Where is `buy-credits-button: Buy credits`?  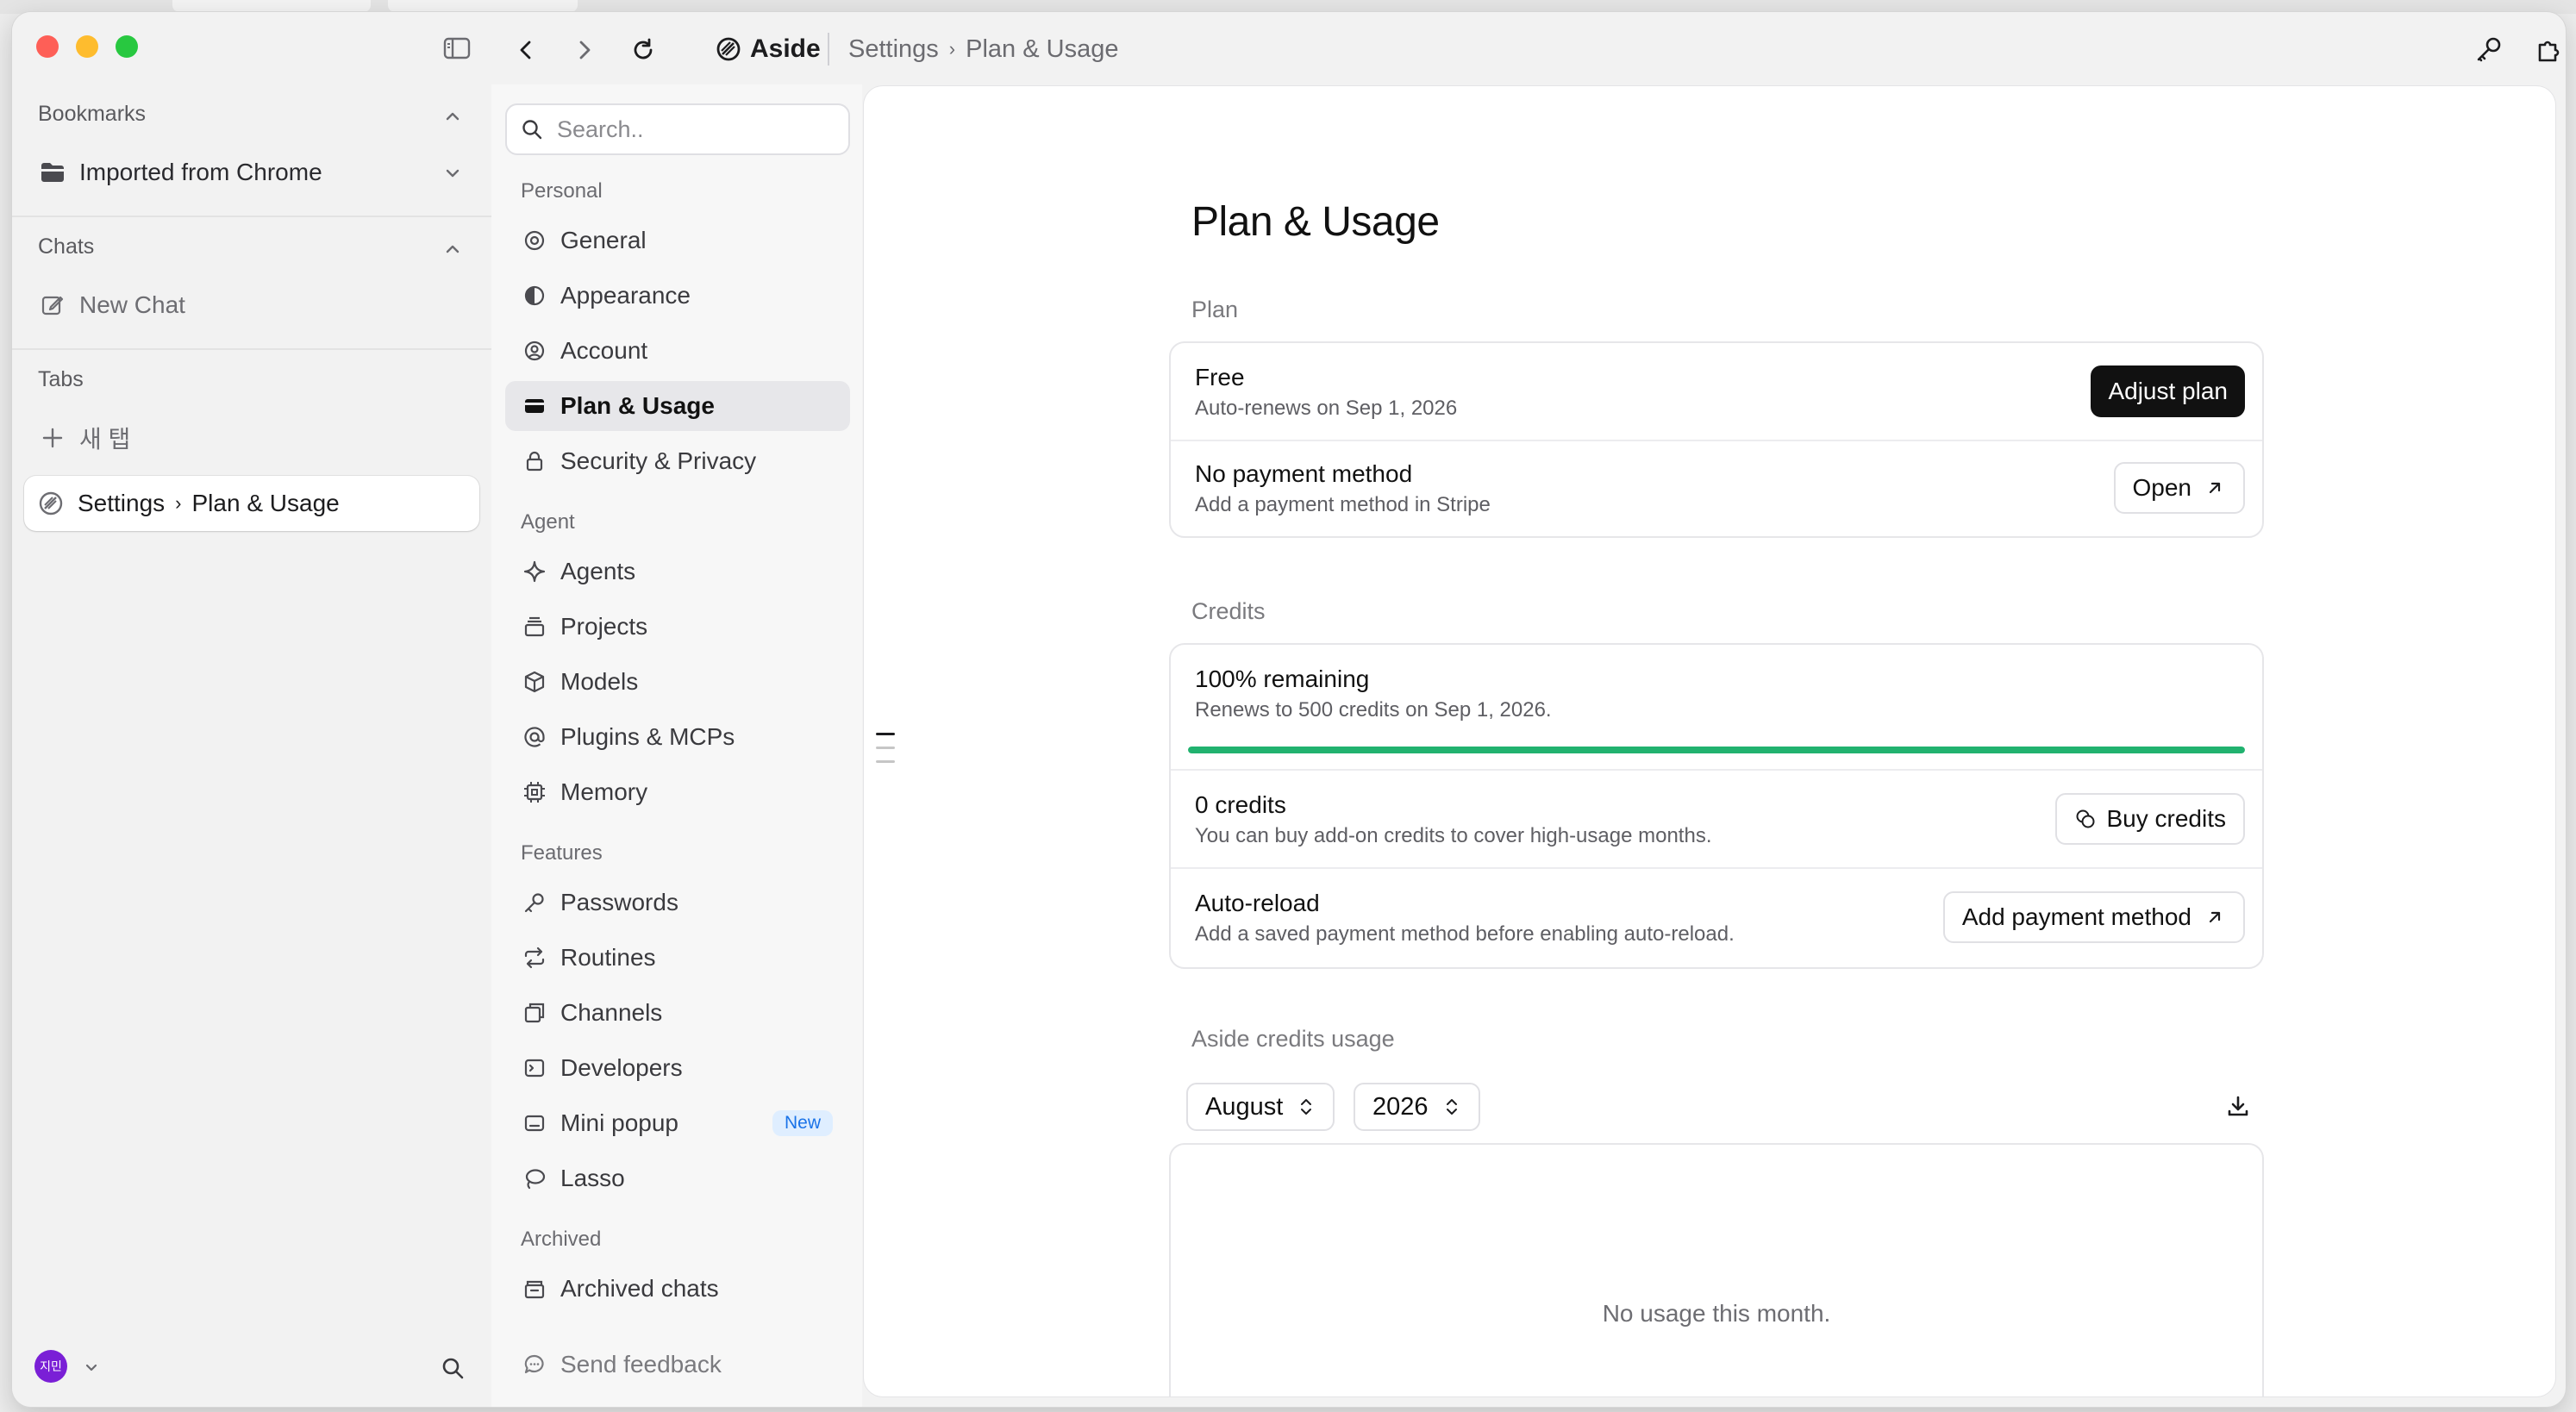 buy-credits-button: Buy credits is located at coordinates (2149, 819).